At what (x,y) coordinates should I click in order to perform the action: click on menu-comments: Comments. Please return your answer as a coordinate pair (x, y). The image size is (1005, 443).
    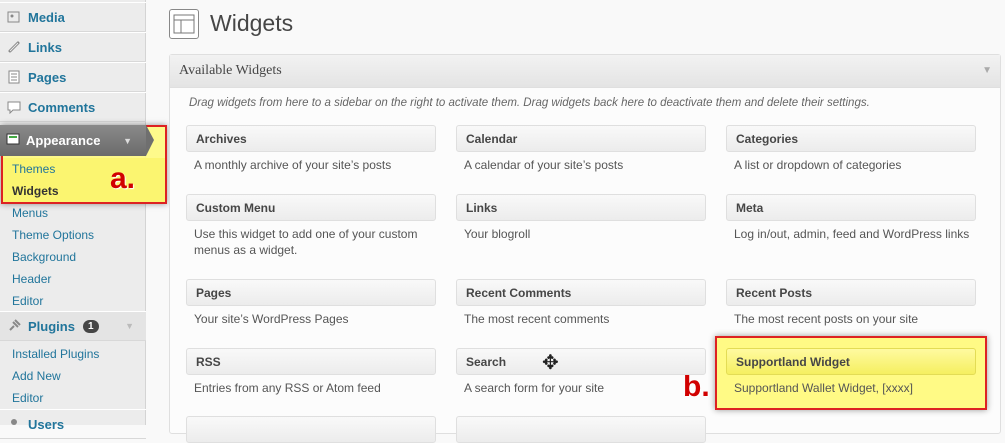
    Looking at the image, I should click on (73, 107).